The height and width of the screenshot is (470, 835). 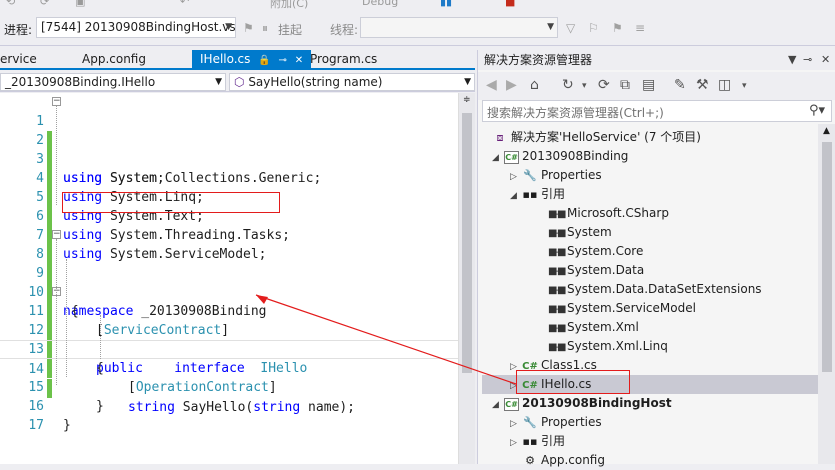 I want to click on member-combo: ⬡ SayHello(string name) ▼, so click(x=352, y=82).